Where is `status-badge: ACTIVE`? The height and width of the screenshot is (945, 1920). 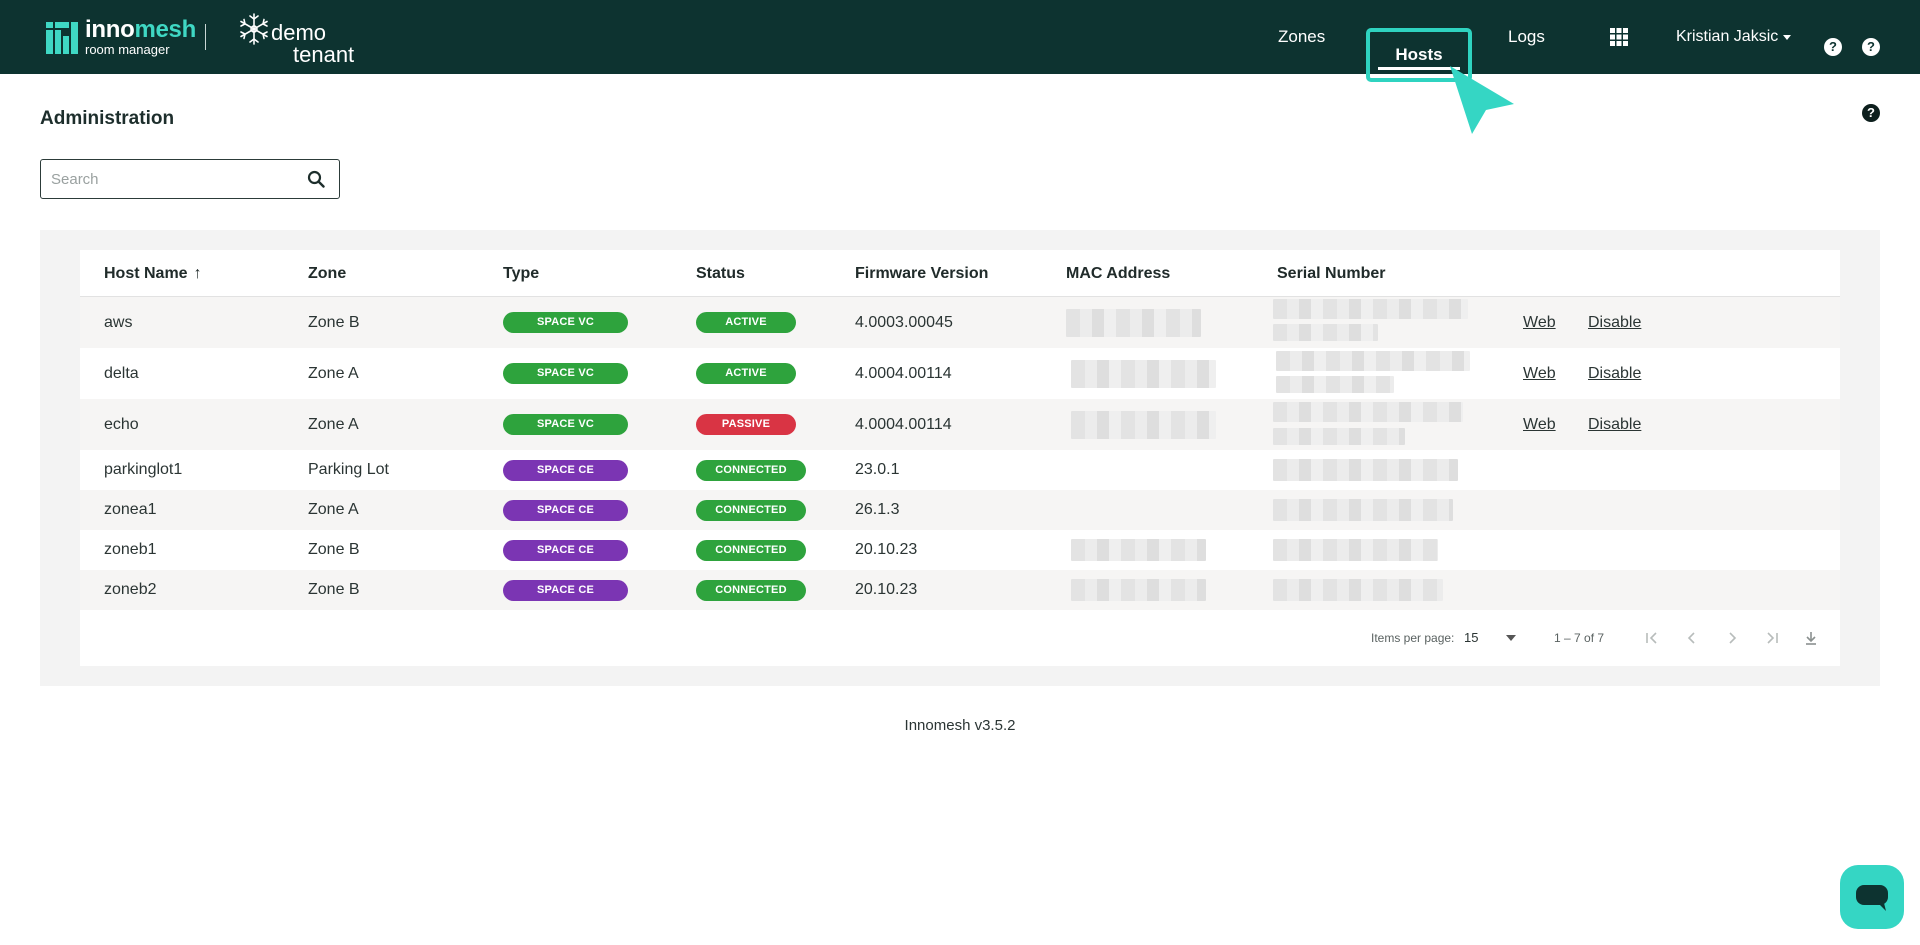 status-badge: ACTIVE is located at coordinates (746, 322).